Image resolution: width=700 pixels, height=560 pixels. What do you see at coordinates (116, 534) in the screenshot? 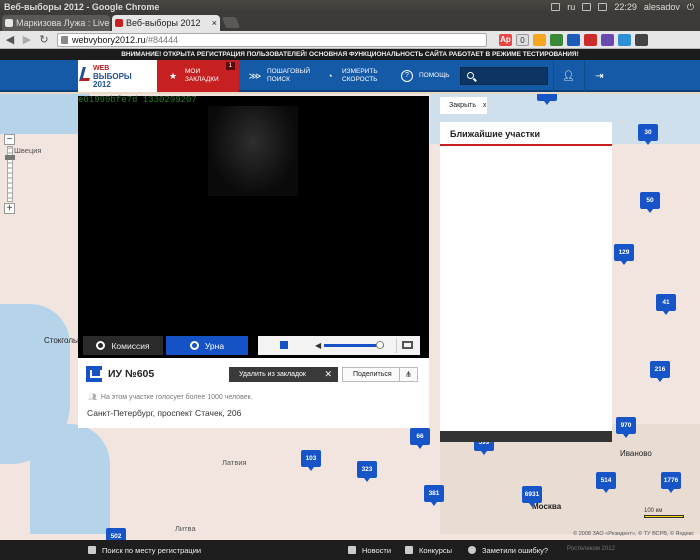
I see `map-marker: 502` at bounding box center [116, 534].